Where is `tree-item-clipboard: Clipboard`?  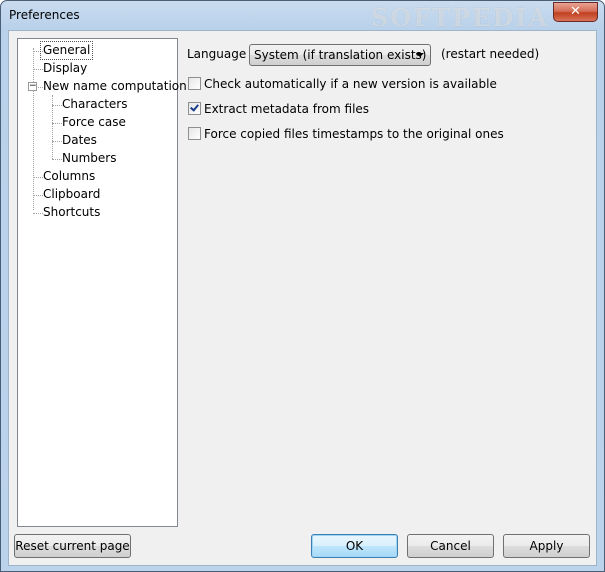
tree-item-clipboard: Clipboard is located at coordinates (71, 194).